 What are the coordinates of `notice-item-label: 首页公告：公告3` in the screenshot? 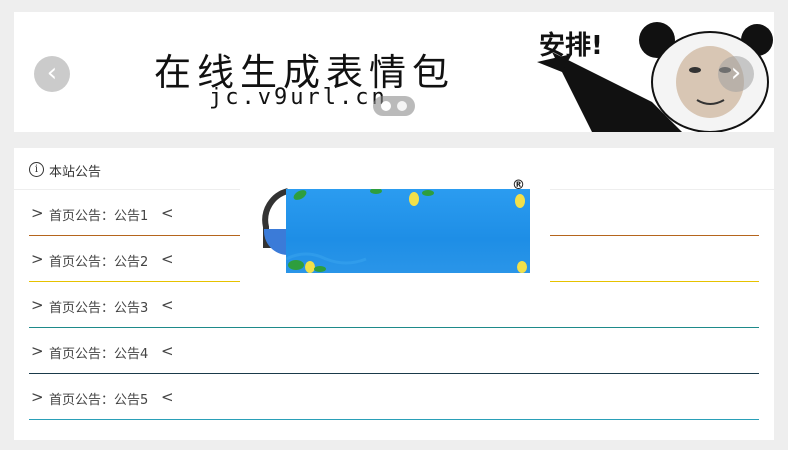 It's located at (98, 306).